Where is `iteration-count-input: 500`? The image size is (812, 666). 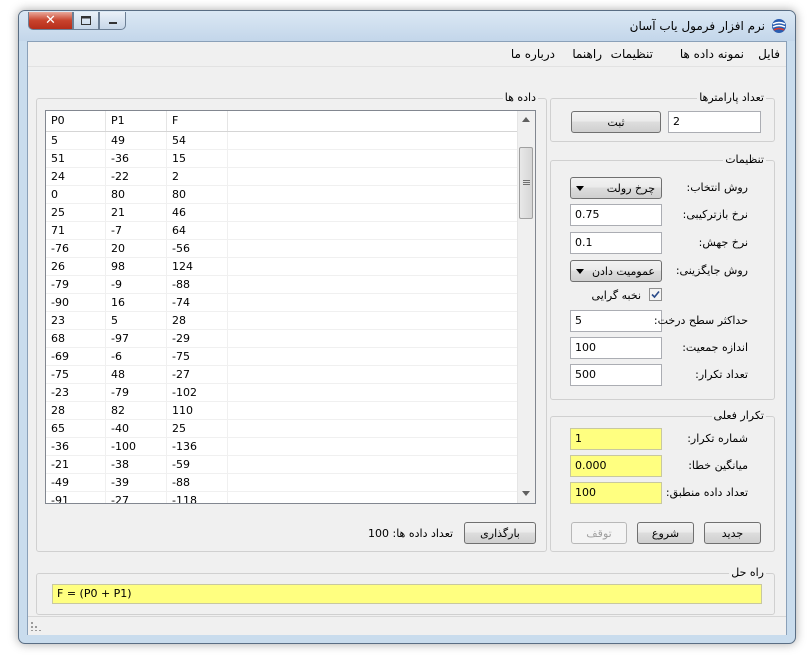
iteration-count-input: 500 is located at coordinates (616, 375).